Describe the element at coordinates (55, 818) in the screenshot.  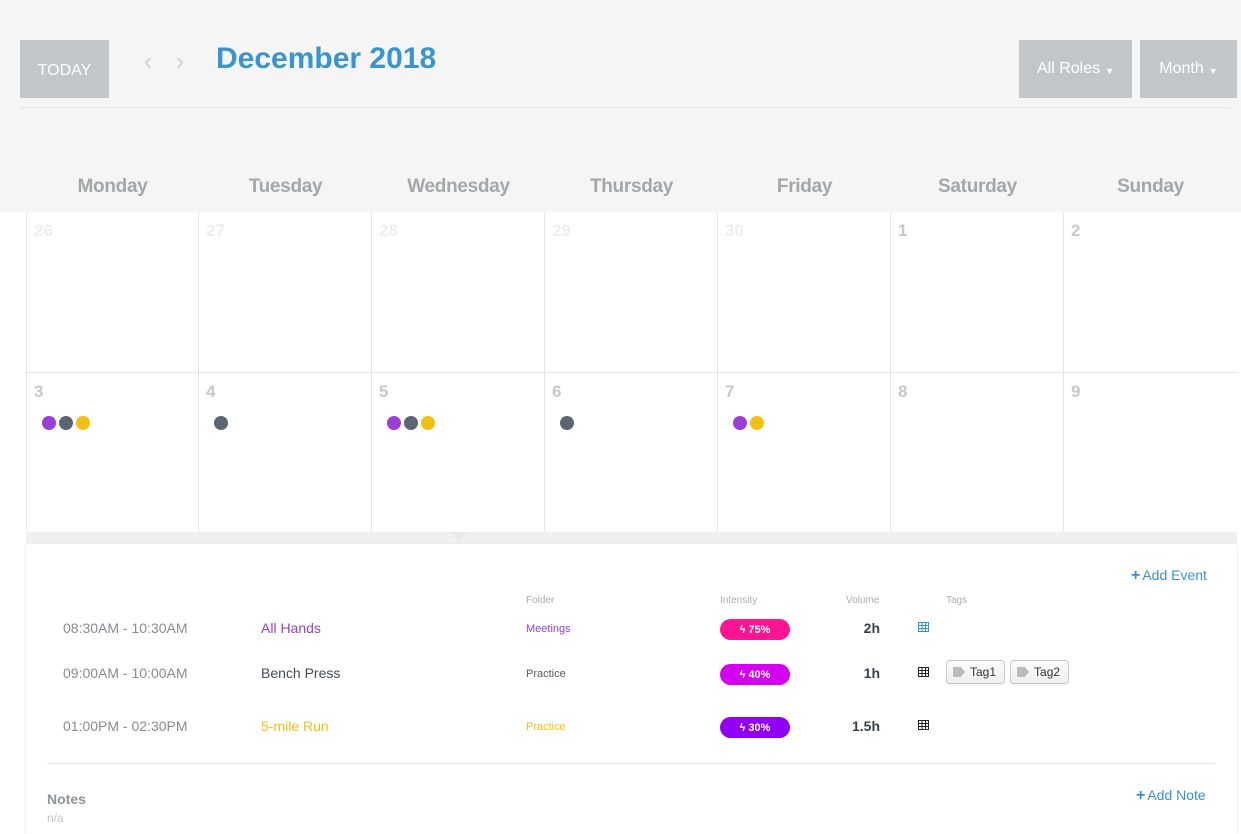
I see `notes-value: n/a` at that location.